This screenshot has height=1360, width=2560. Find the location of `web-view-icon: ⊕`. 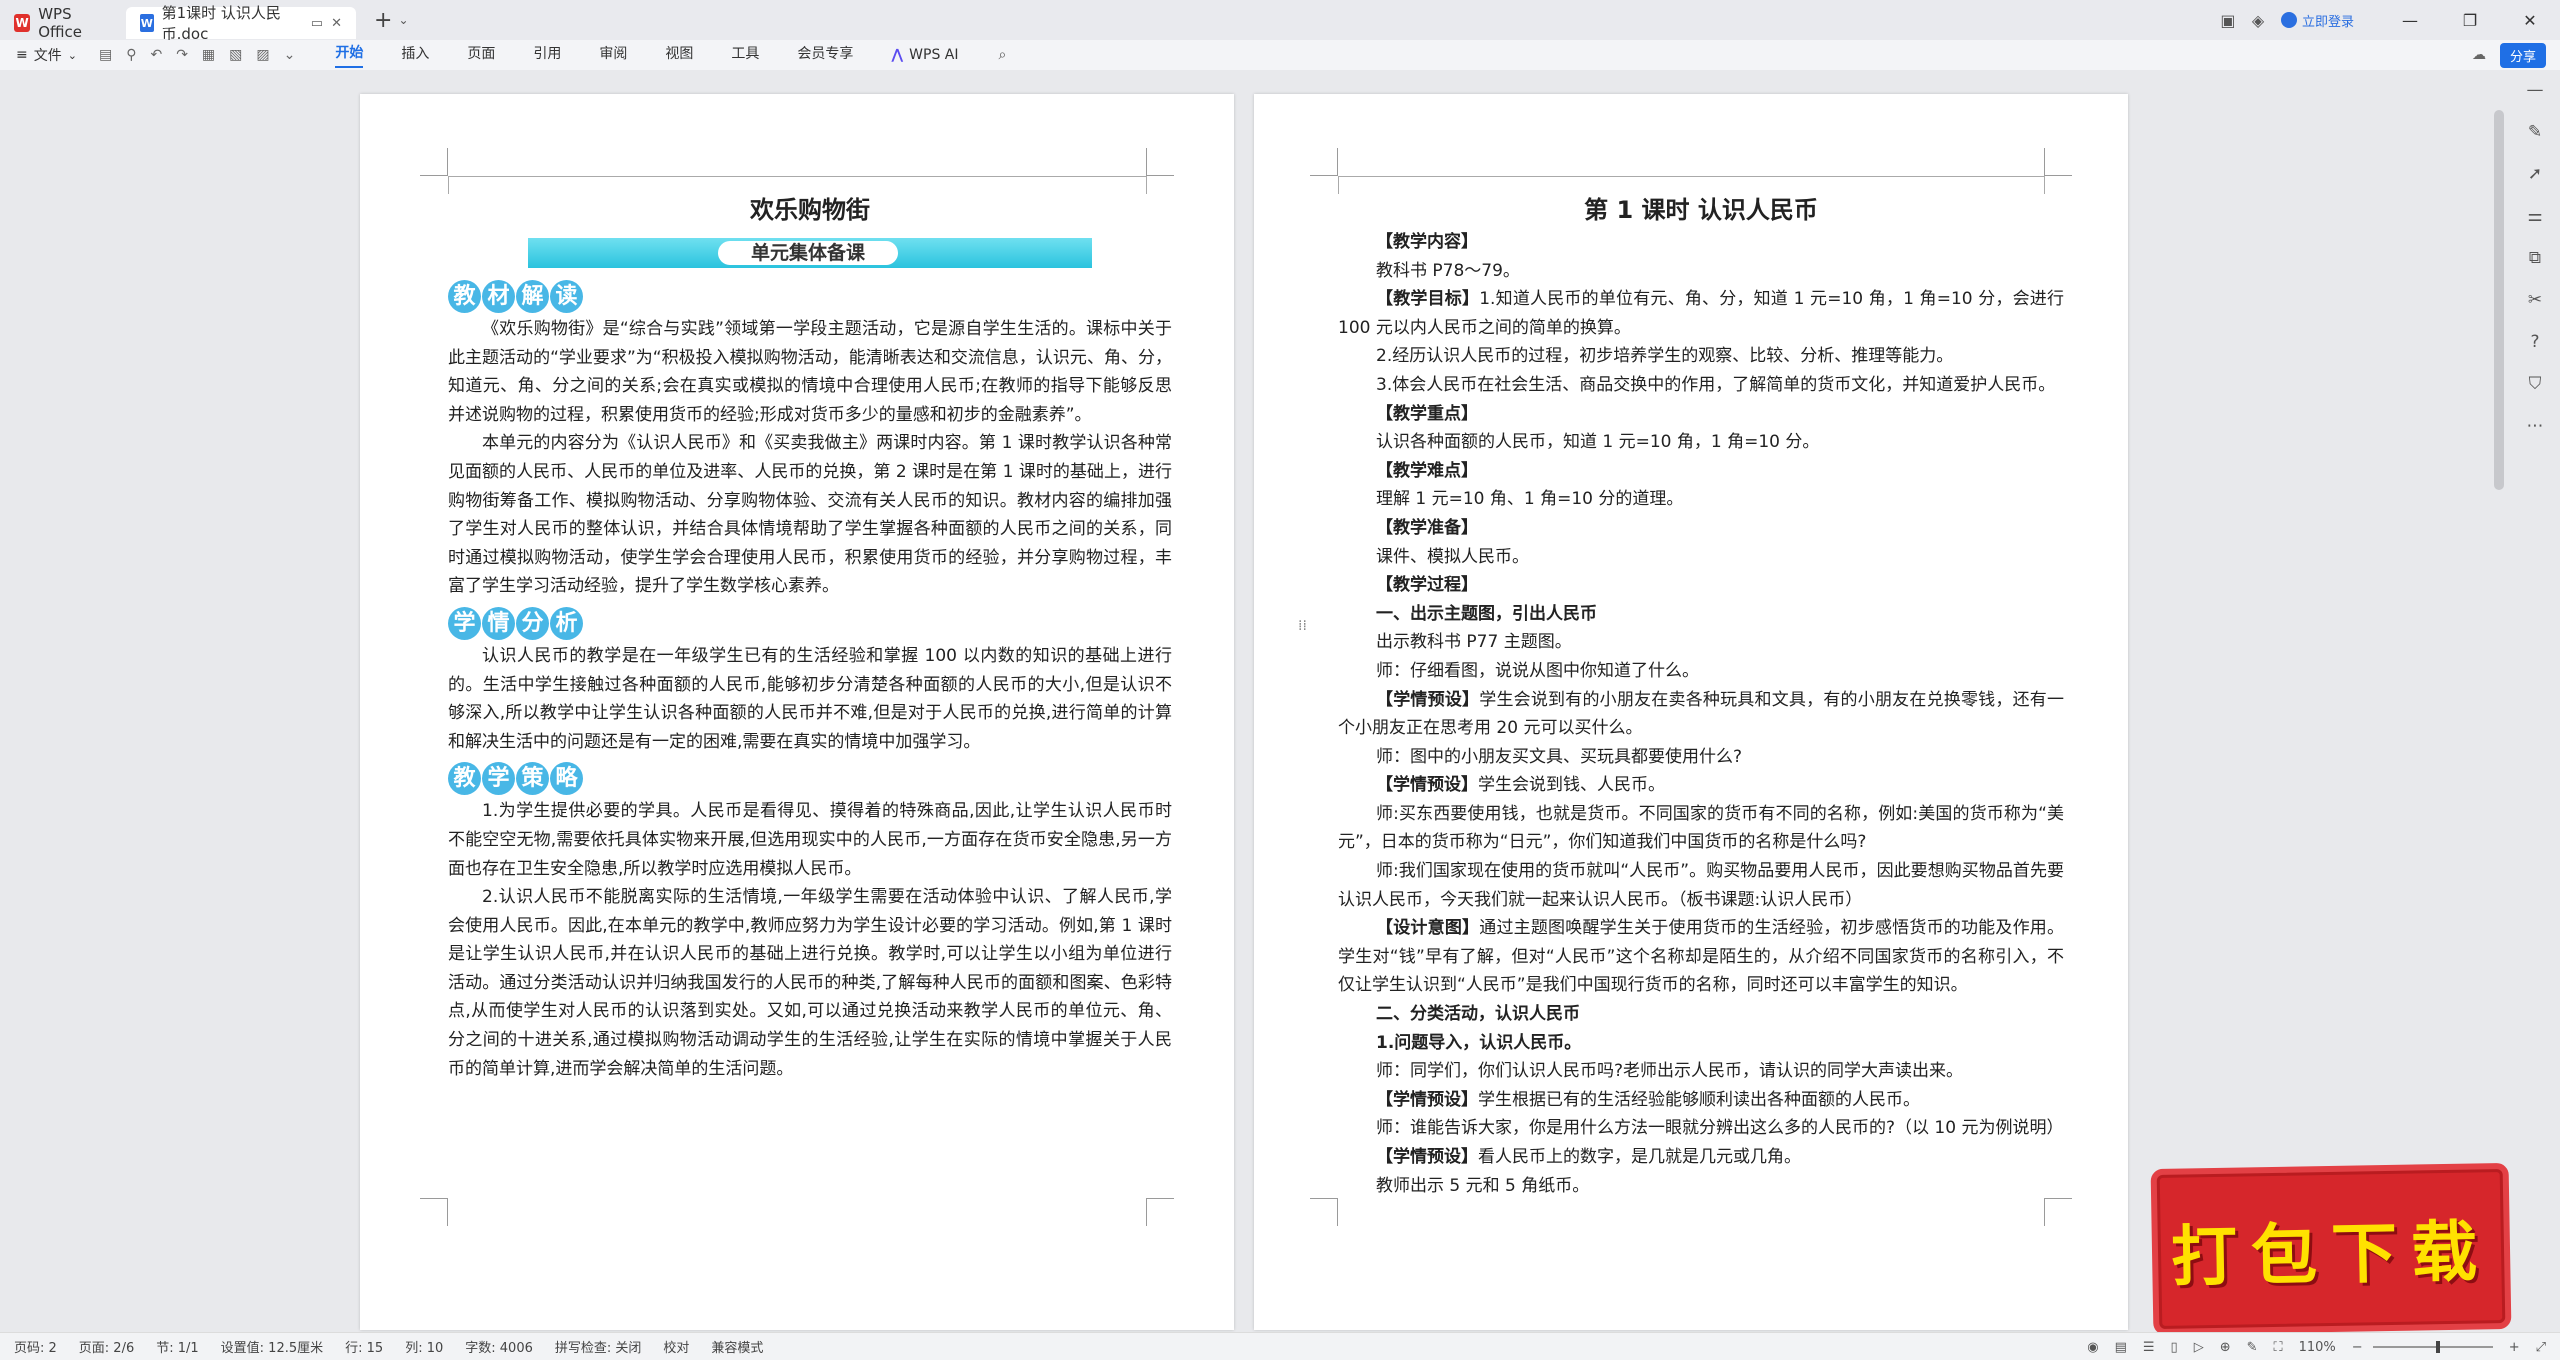

web-view-icon: ⊕ is located at coordinates (2225, 1347).